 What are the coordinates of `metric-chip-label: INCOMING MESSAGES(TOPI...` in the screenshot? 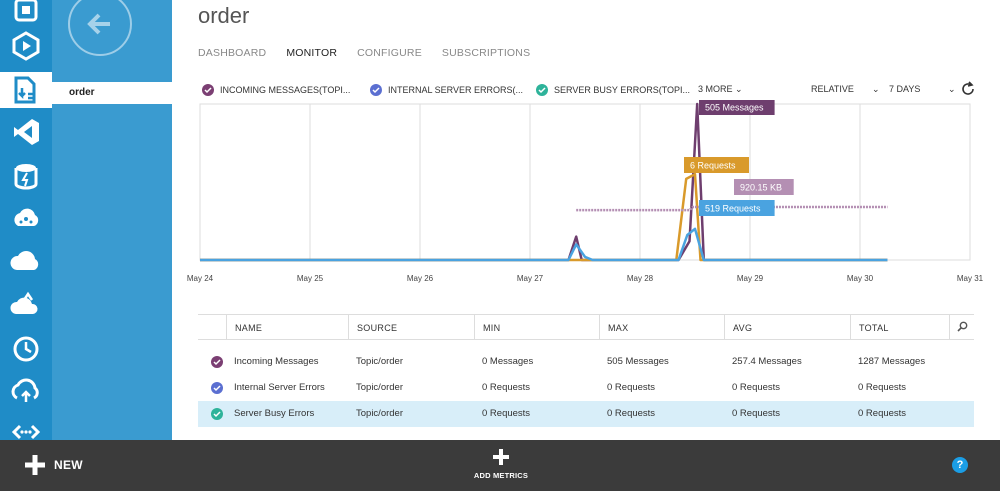 It's located at (285, 90).